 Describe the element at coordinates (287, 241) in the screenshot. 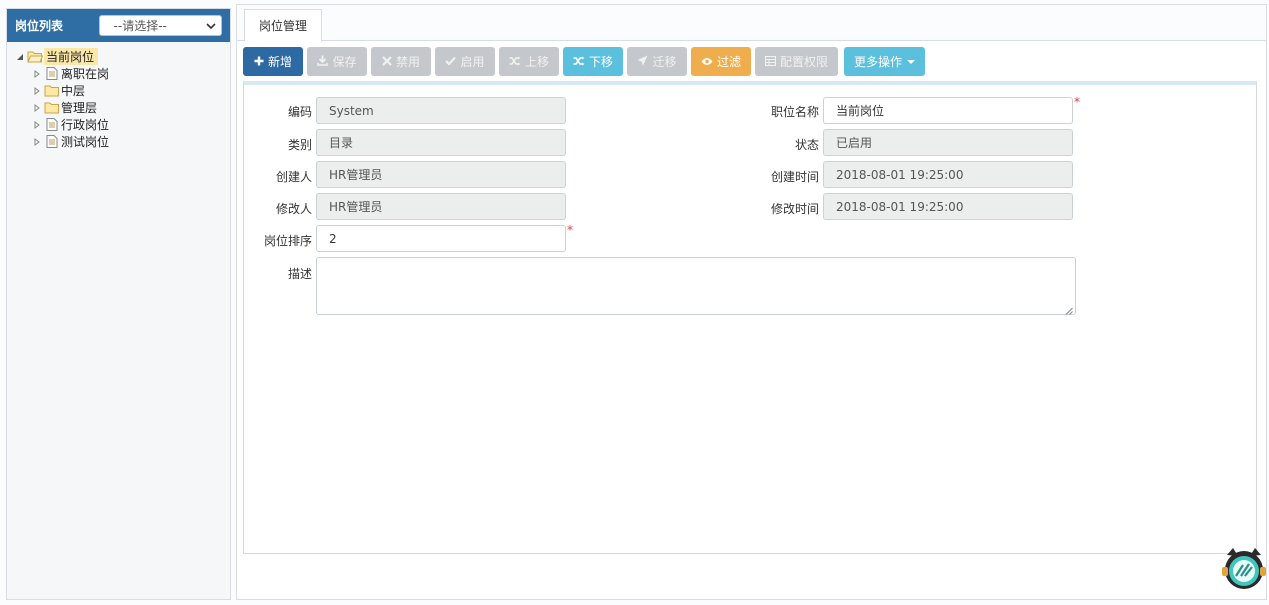

I see `position-order-label: 岗位排序` at that location.